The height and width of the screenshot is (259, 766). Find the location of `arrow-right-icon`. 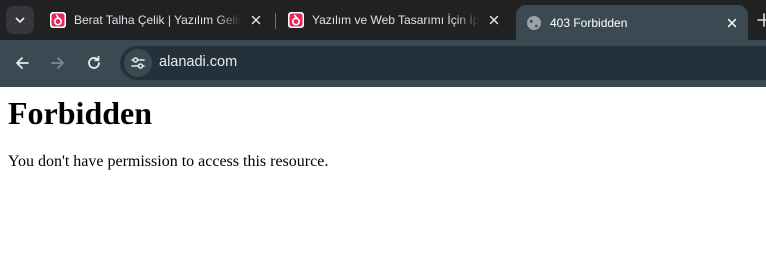

arrow-right-icon is located at coordinates (57, 63).